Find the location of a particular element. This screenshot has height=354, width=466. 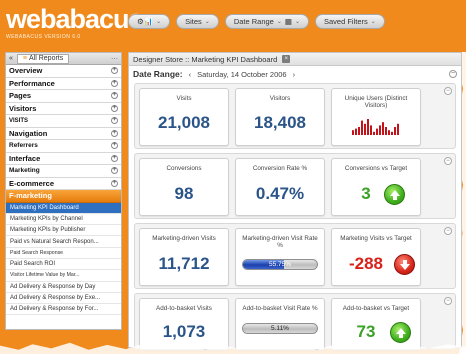

kpi-card-add-to-basket-visits: Add-to-basket Visits 1,073 is located at coordinates (184, 324).